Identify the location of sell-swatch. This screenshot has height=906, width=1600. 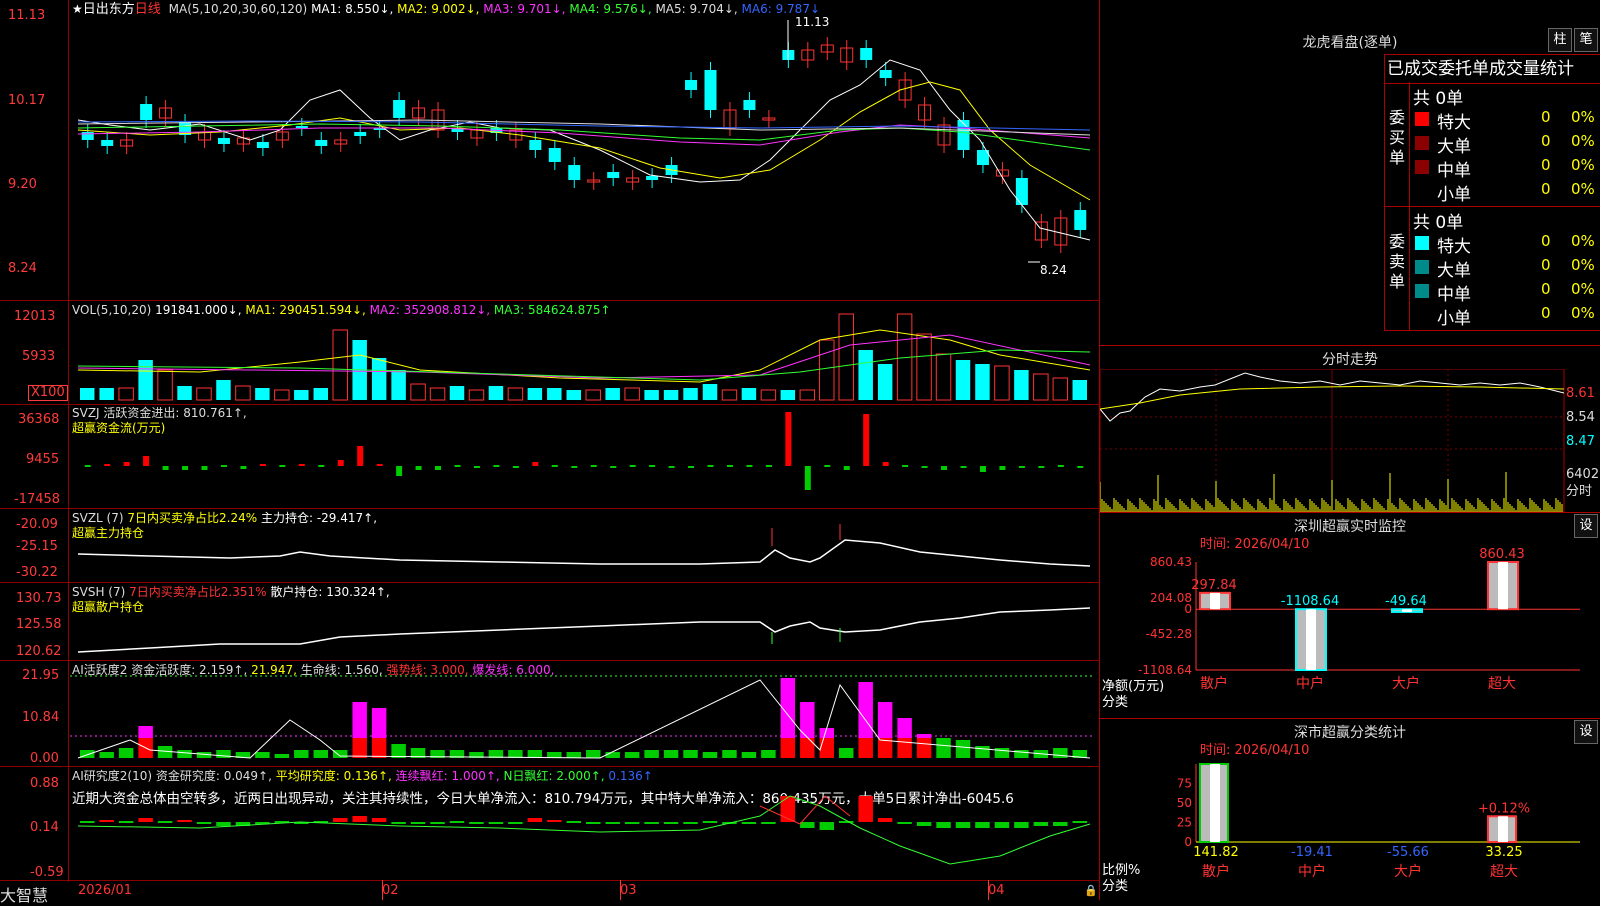
(1422, 243).